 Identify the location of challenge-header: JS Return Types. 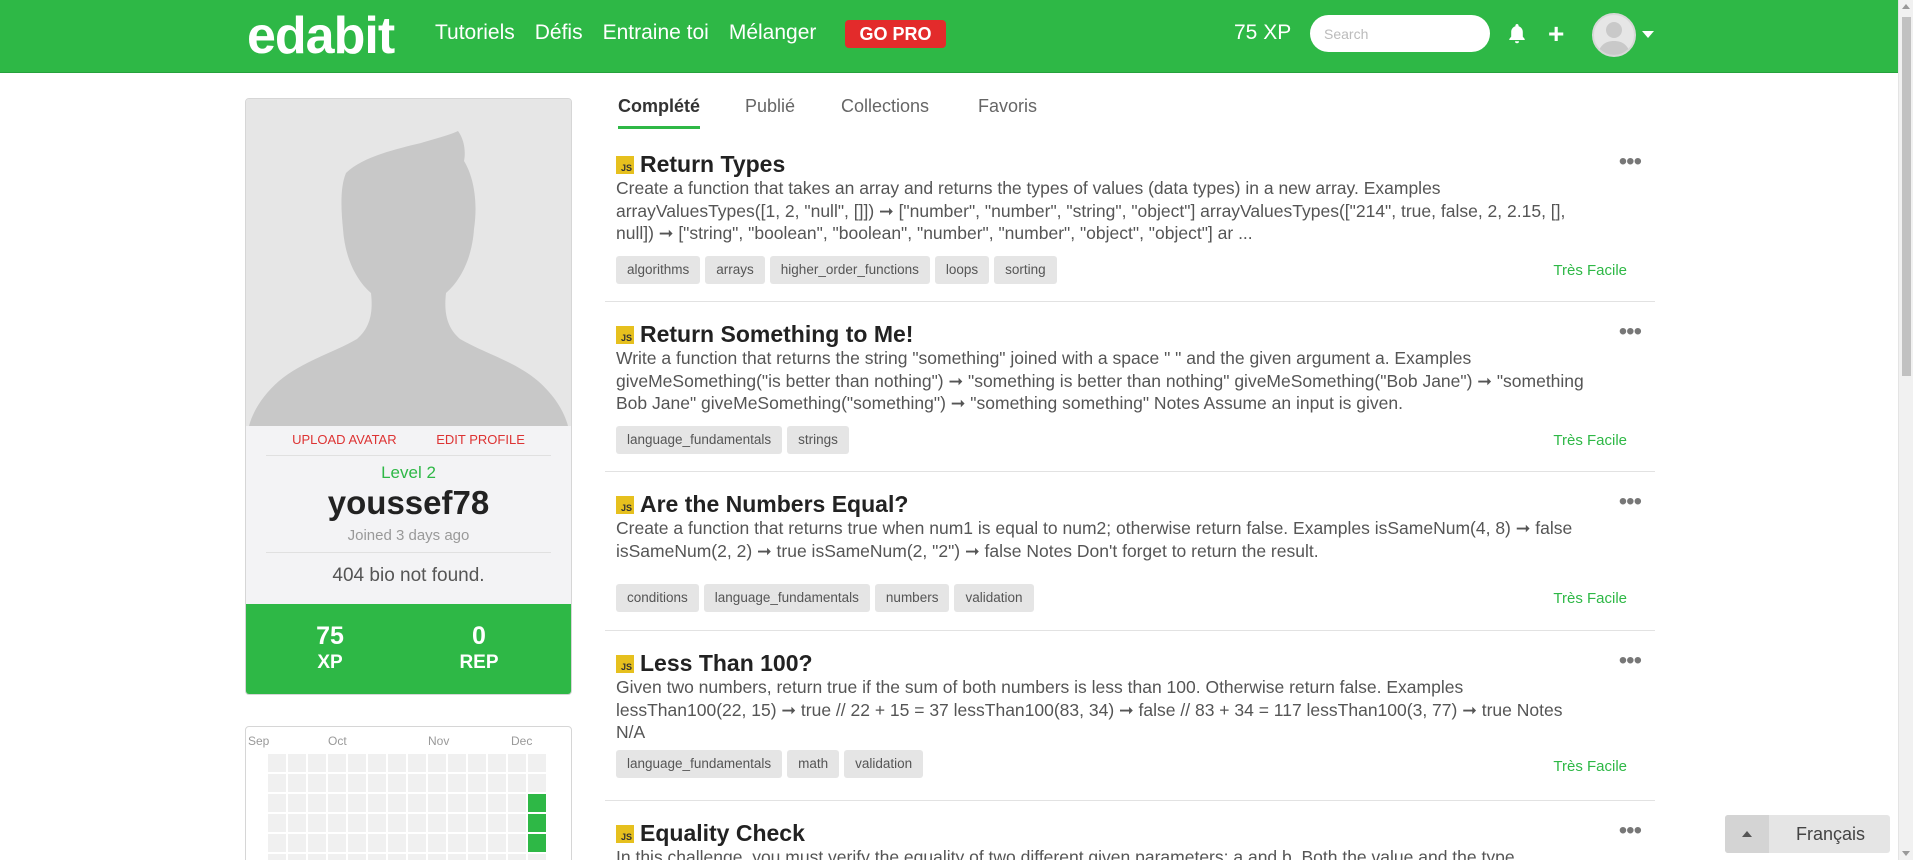
(700, 164).